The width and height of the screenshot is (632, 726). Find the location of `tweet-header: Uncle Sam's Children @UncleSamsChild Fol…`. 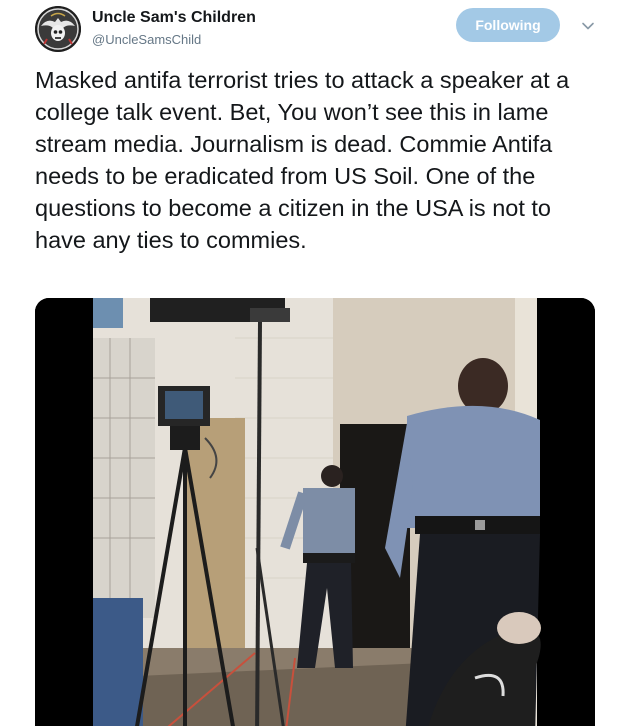

tweet-header: Uncle Sam's Children @UncleSamsChild Fol… is located at coordinates (316, 29).